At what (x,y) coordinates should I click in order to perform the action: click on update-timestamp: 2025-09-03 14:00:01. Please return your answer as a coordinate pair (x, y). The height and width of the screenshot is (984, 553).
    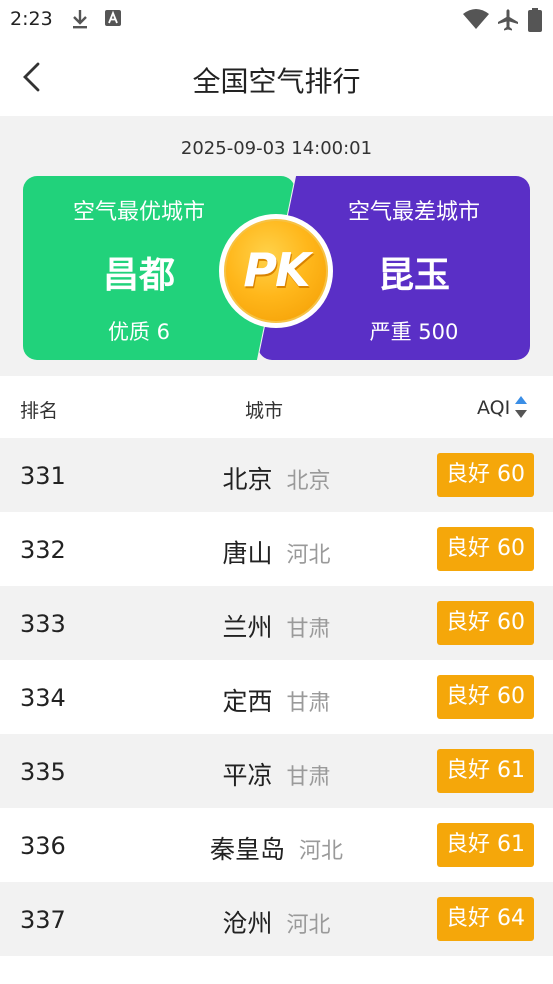
    Looking at the image, I should click on (276, 148).